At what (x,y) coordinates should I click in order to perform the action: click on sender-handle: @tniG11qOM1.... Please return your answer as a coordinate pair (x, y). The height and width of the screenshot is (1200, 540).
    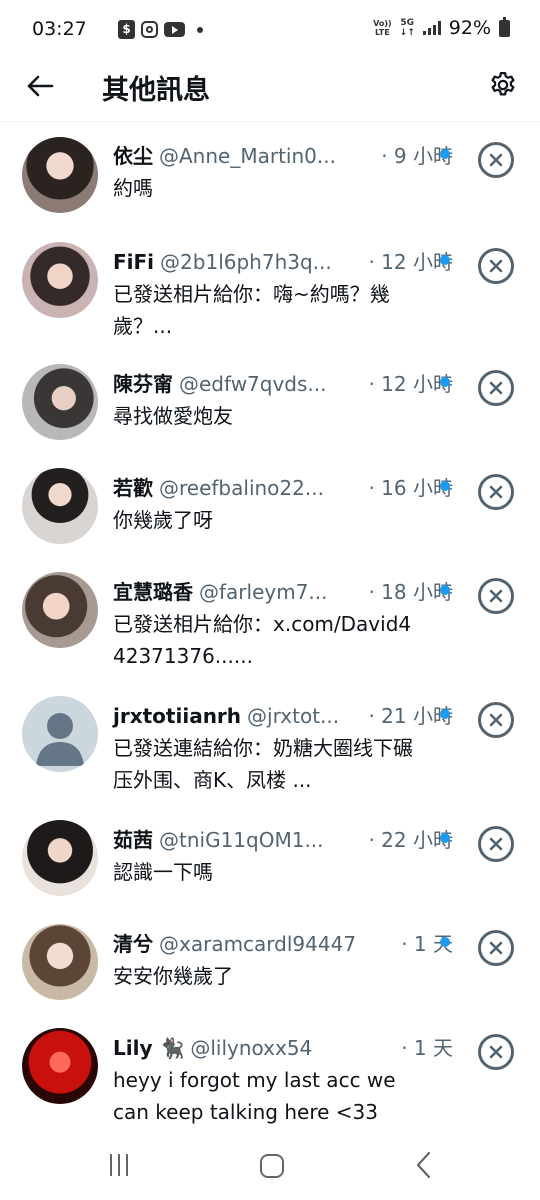
    Looking at the image, I should click on (241, 840).